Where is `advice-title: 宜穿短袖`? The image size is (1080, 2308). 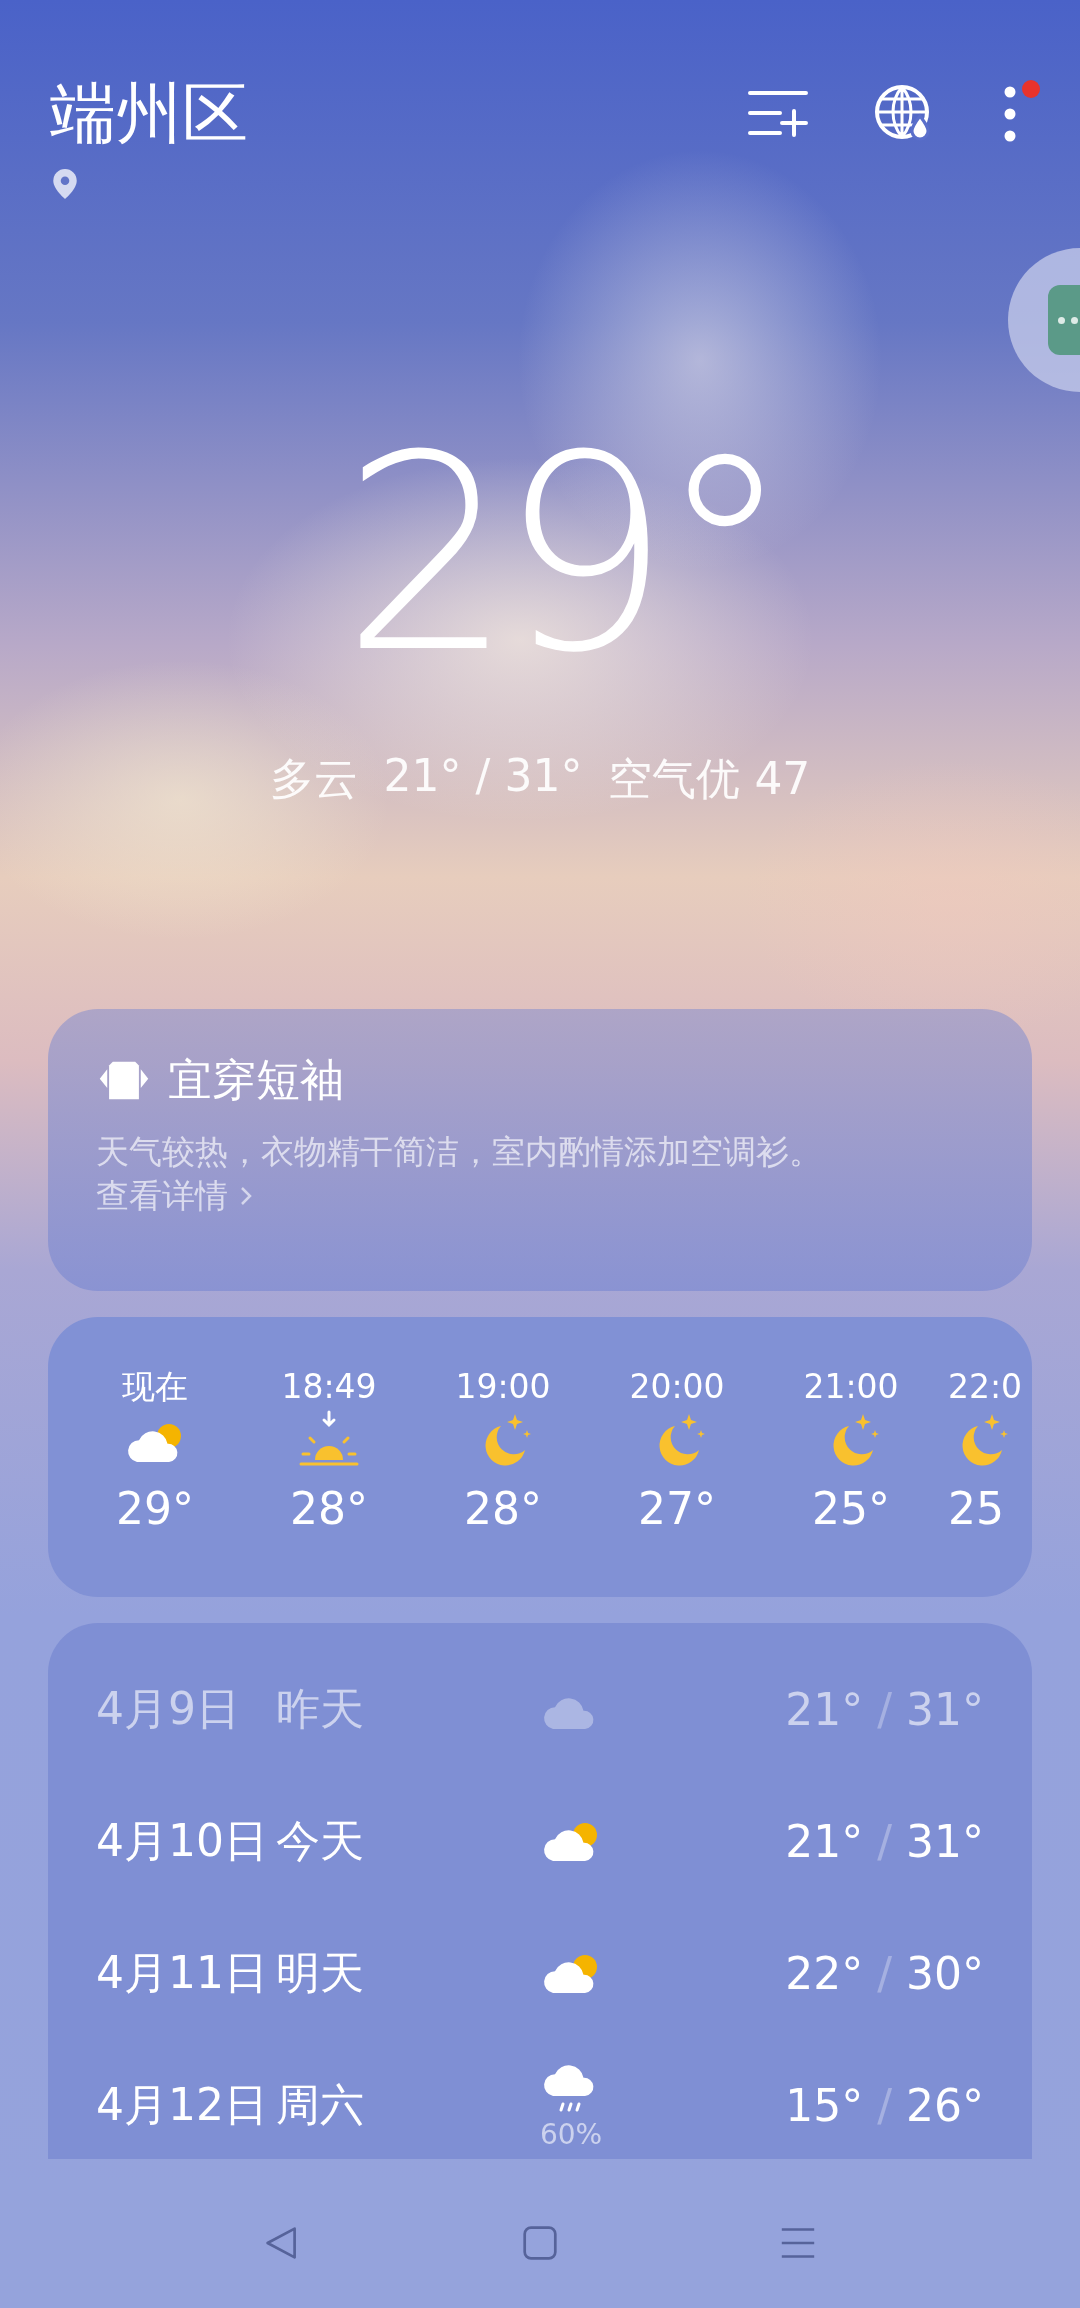
advice-title: 宜穿短袖 is located at coordinates (256, 1080).